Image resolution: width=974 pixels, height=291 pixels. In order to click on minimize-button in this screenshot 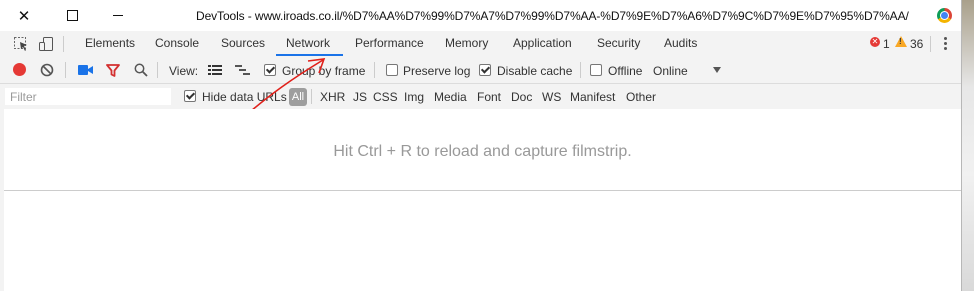, I will do `click(118, 15)`.